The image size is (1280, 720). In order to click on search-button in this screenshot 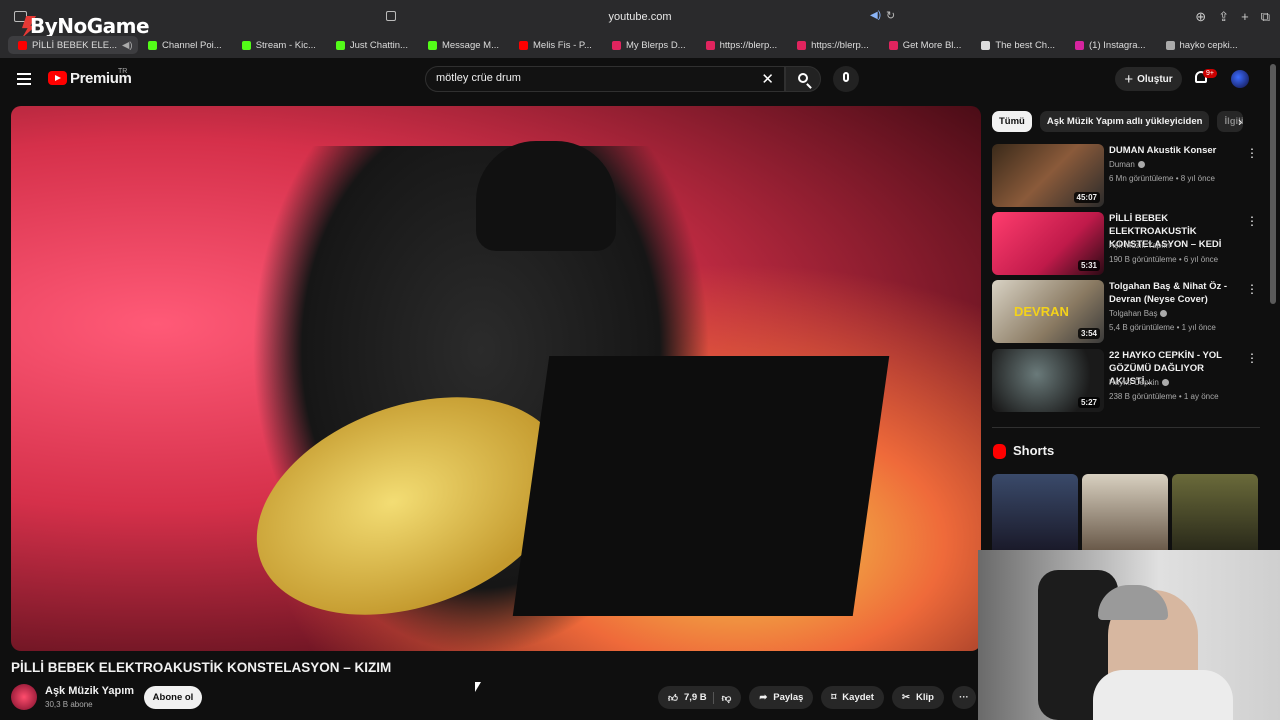, I will do `click(803, 79)`.